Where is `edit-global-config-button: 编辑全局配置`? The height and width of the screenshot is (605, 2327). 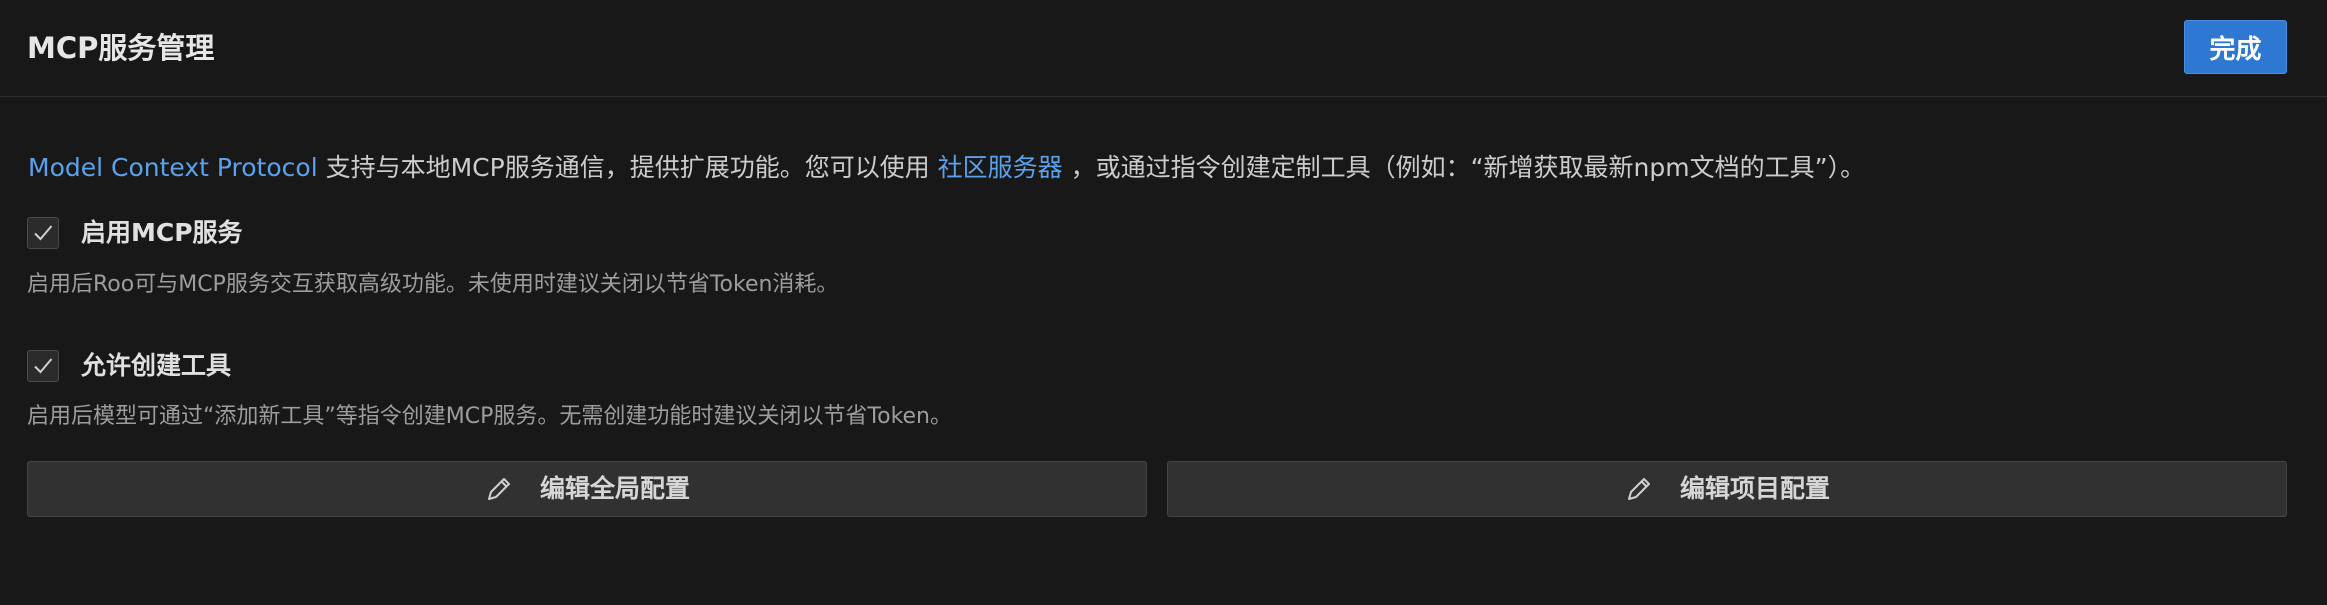 edit-global-config-button: 编辑全局配置 is located at coordinates (587, 489).